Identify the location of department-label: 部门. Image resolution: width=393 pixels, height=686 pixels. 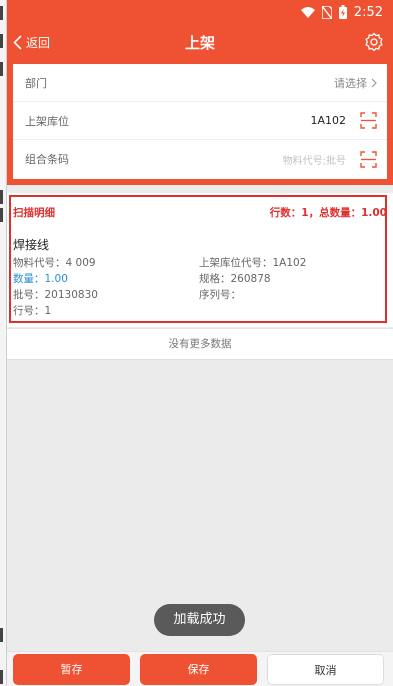
(36, 83).